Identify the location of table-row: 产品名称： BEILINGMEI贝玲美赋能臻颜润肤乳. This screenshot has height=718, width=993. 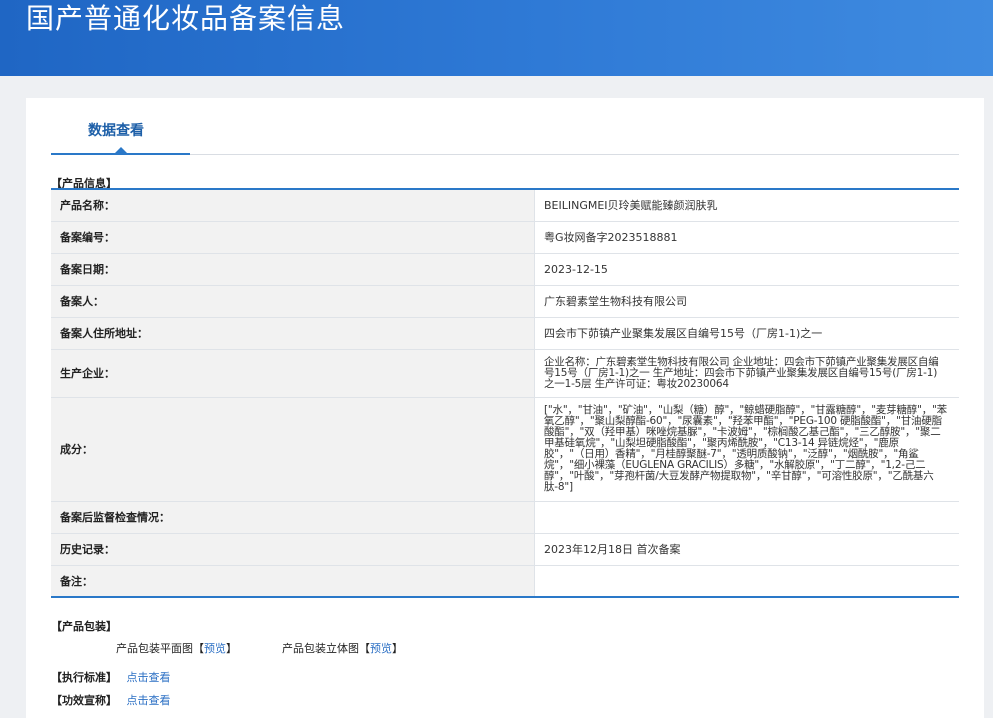
(505, 205).